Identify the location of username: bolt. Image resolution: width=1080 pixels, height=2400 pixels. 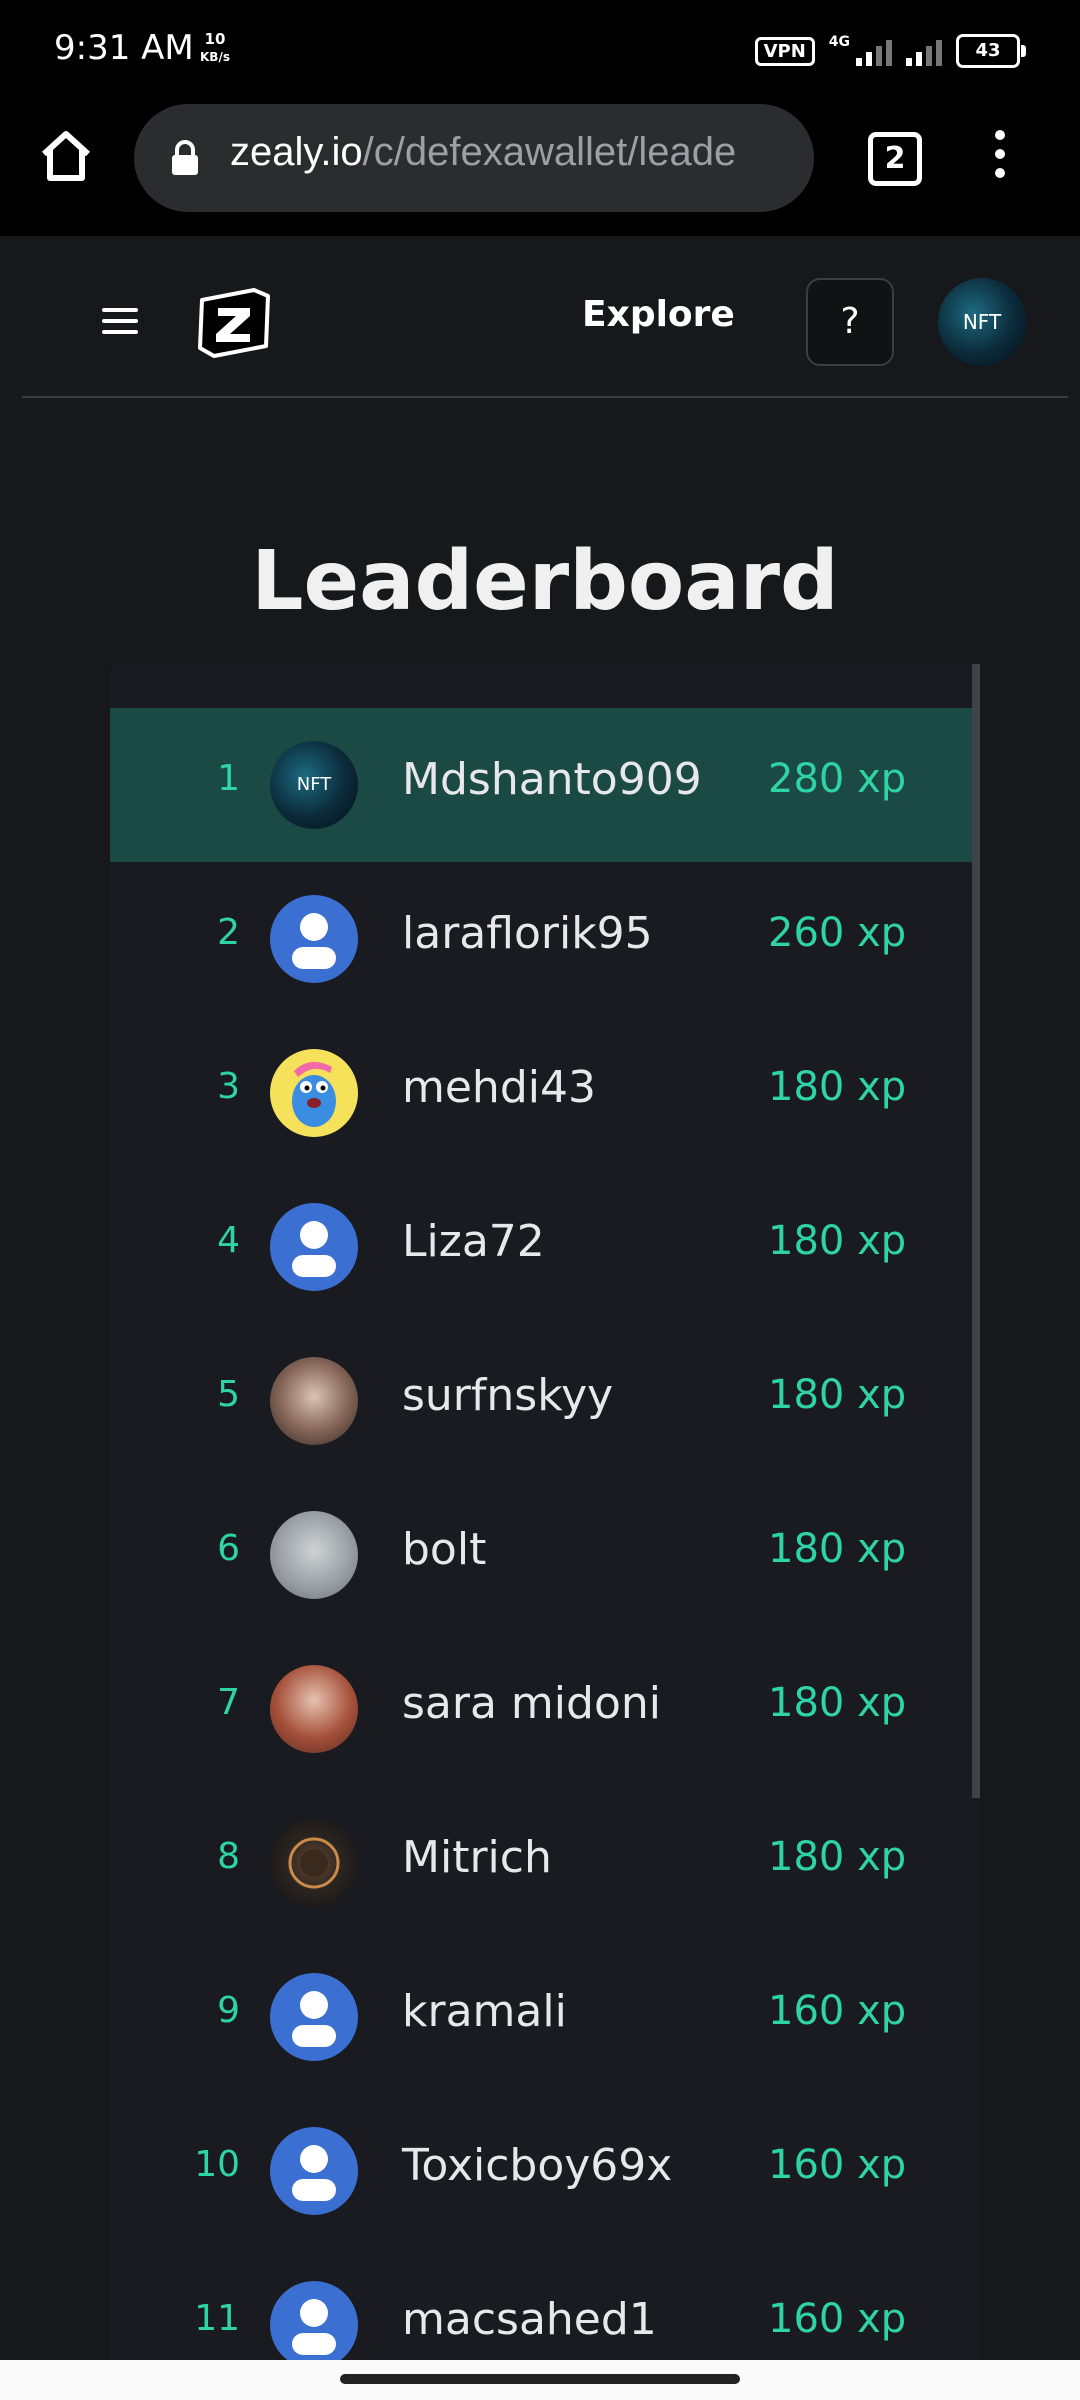
(444, 1549).